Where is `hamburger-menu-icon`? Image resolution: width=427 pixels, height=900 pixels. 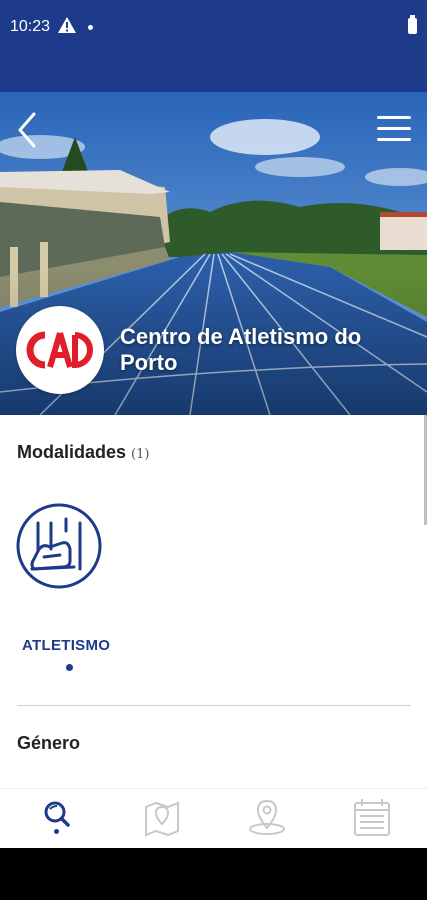 hamburger-menu-icon is located at coordinates (394, 117).